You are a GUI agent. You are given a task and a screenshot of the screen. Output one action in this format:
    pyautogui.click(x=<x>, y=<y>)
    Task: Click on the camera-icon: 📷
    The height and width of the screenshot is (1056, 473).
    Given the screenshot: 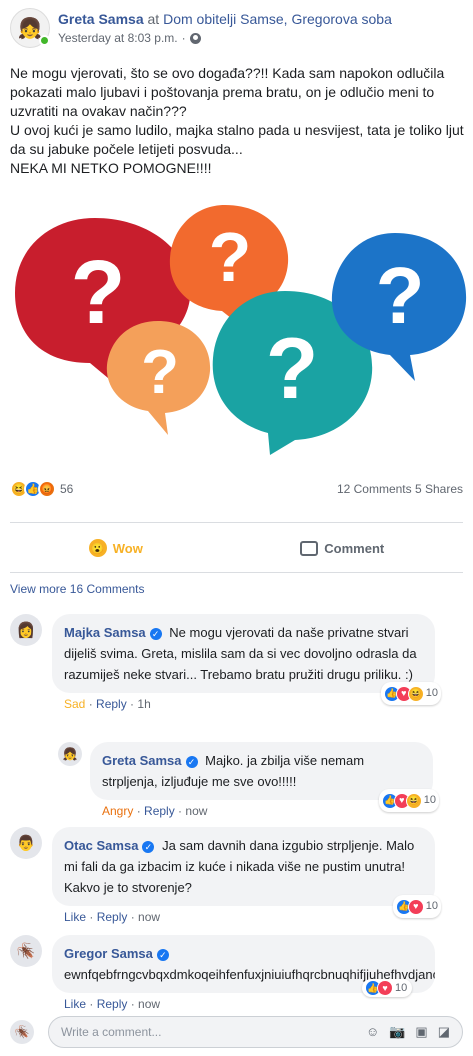 What is the action you would take?
    pyautogui.click(x=397, y=1032)
    